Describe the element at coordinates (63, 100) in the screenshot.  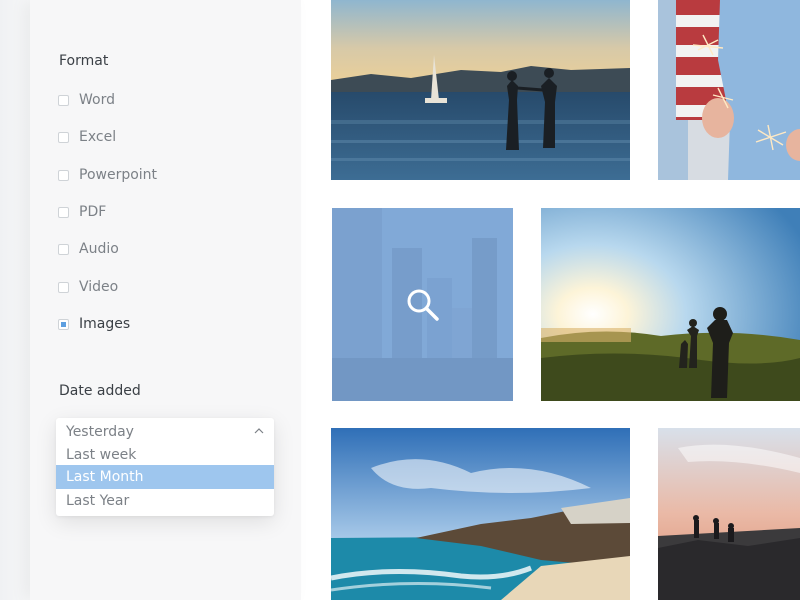
I see `word-checkbox` at that location.